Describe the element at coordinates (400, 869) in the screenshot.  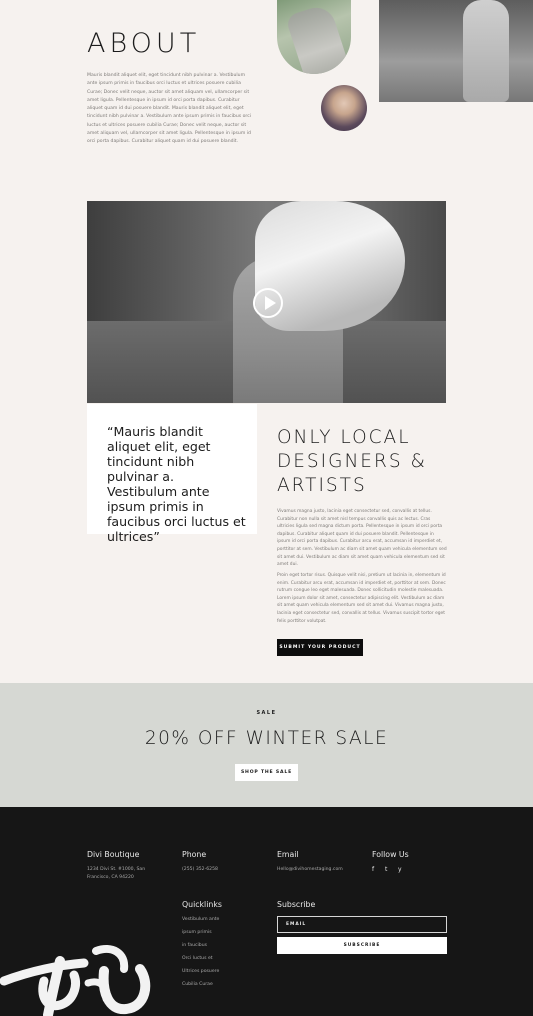
I see `youtube-icon: y` at that location.